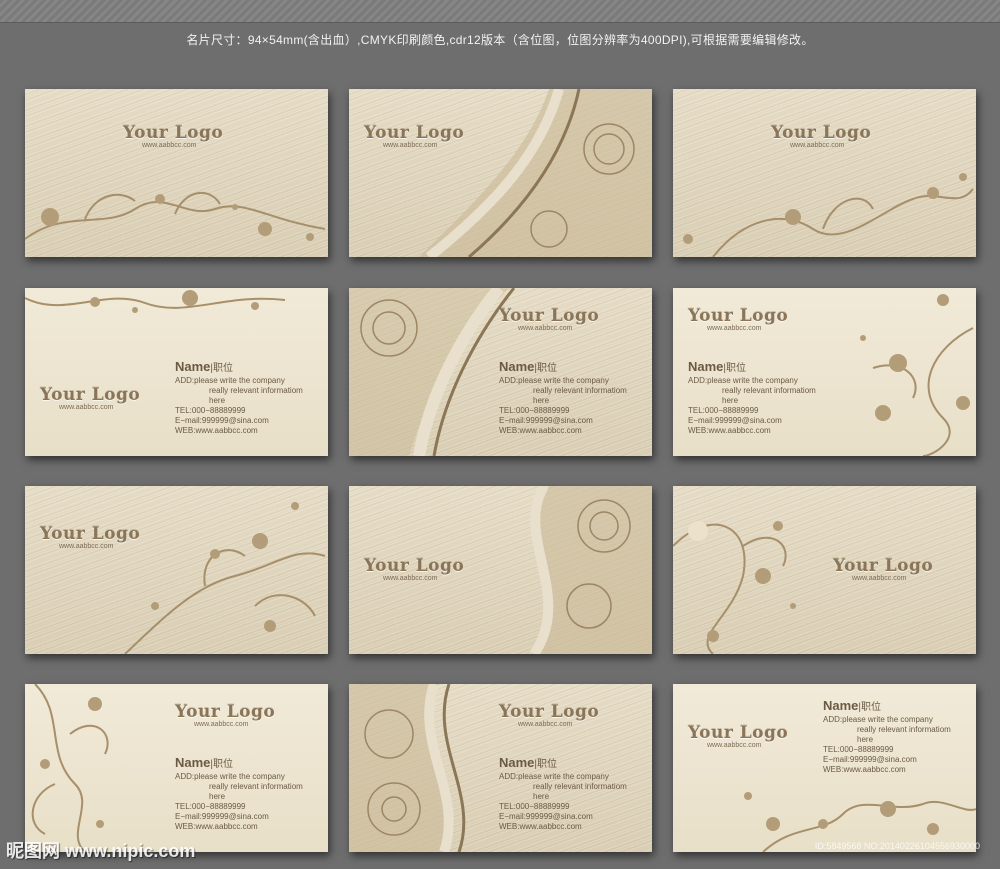 The width and height of the screenshot is (1000, 869). What do you see at coordinates (500, 570) in the screenshot?
I see `business-card-8: Your Logo www.aabbcc.com` at bounding box center [500, 570].